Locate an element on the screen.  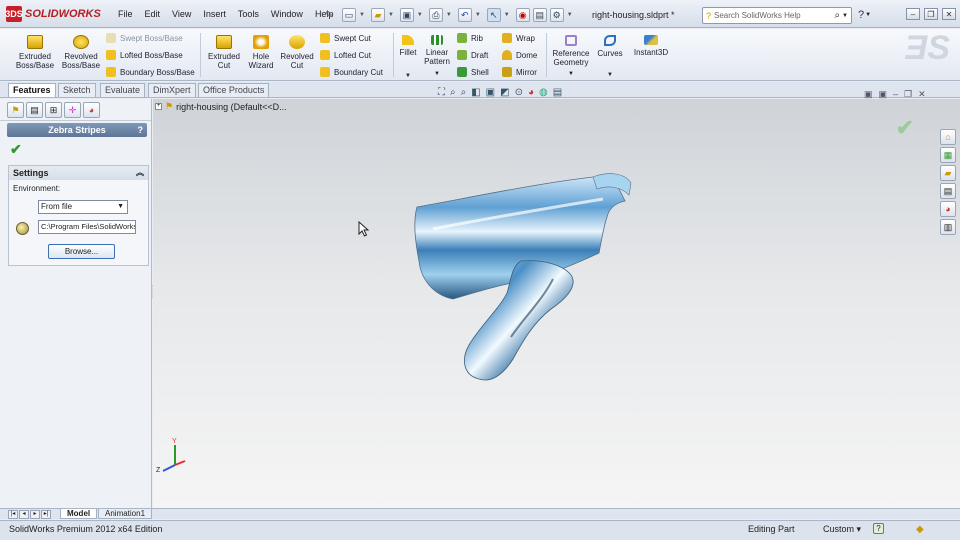
expand-icon: + is located at coordinates (158, 106).